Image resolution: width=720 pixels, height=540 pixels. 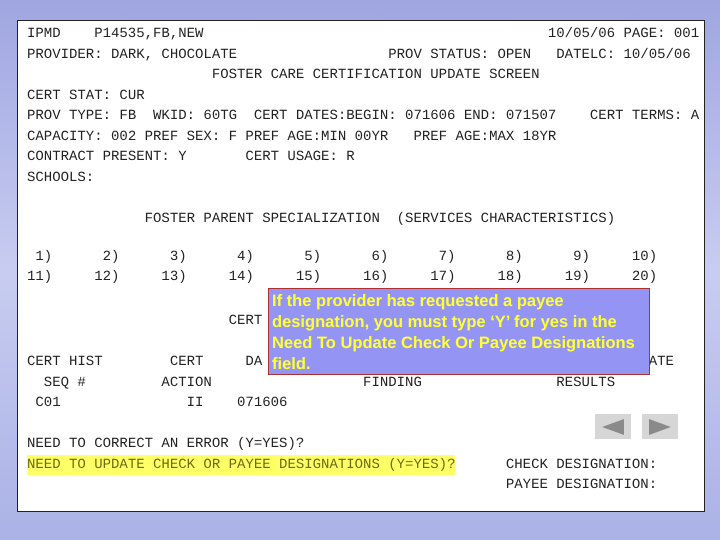 I want to click on screen-text: CERT TERMS: A, so click(x=645, y=116).